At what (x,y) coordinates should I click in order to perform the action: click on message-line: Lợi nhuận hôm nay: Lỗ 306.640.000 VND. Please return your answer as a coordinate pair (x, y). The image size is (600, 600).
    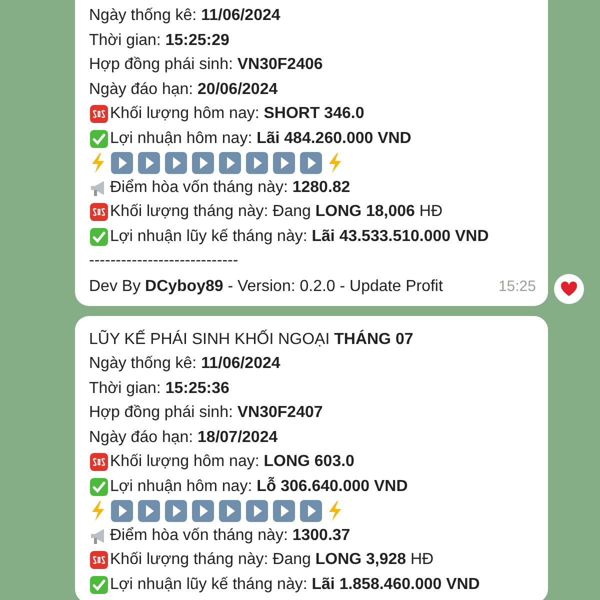
    Looking at the image, I should click on (259, 487).